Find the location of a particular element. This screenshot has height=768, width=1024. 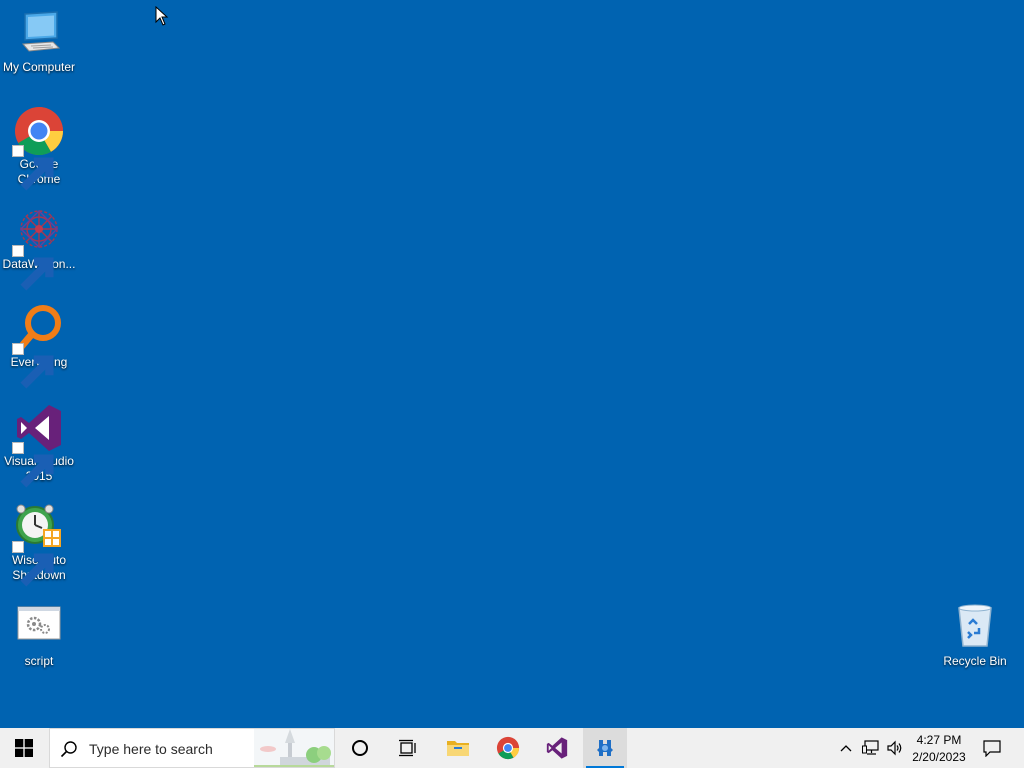

clock-button: 4:27 PM 2/20/2023 is located at coordinates (939, 748).